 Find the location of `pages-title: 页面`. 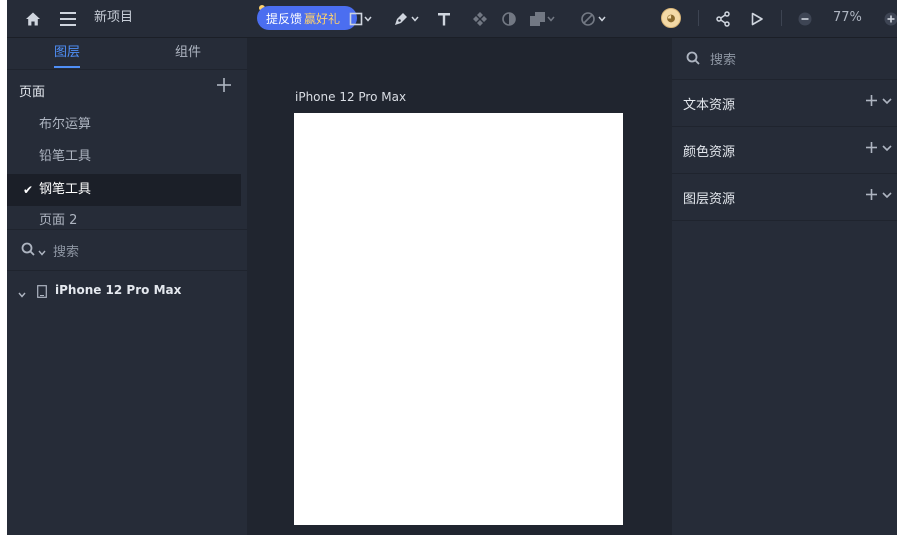

pages-title: 页面 is located at coordinates (32, 92).